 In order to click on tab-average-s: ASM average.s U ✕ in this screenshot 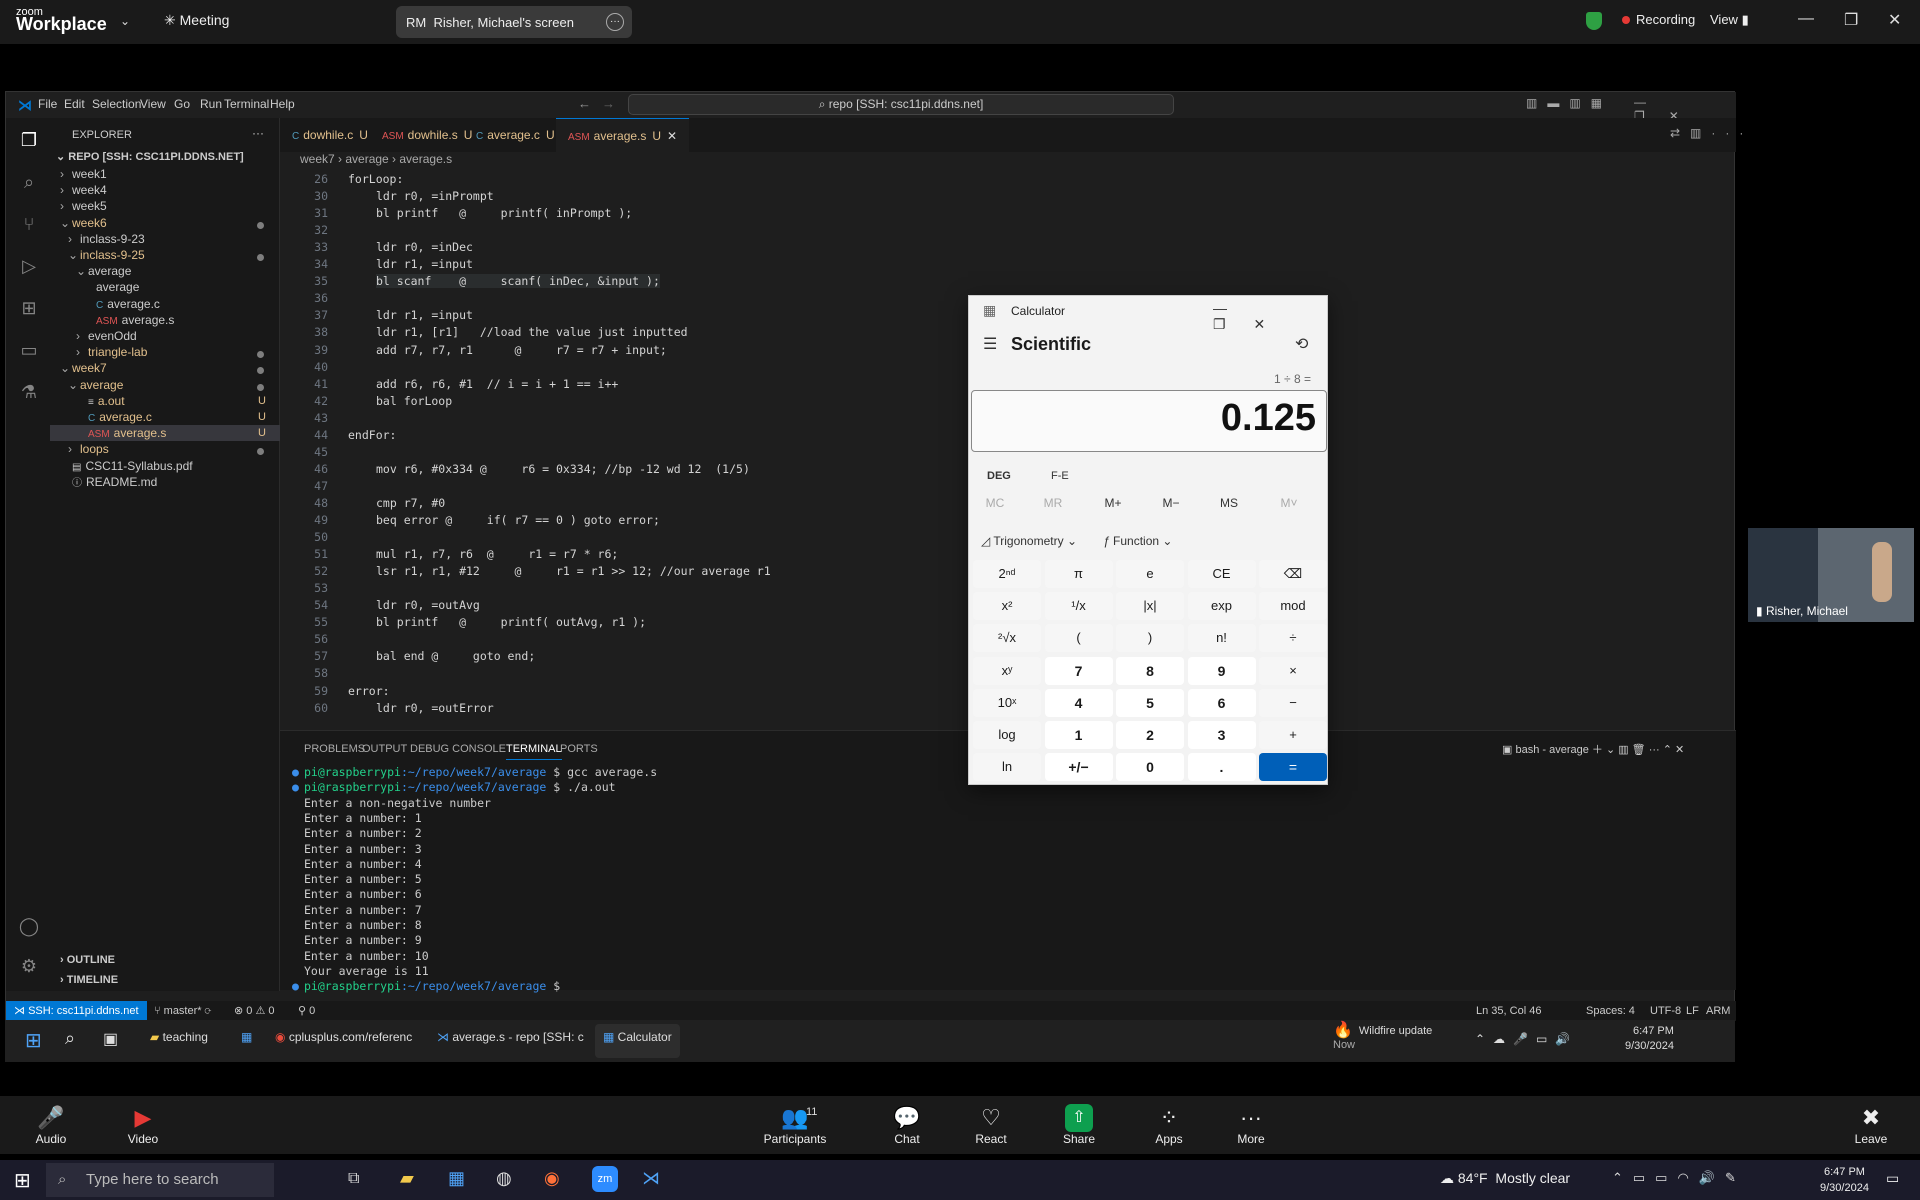, I will do `click(623, 135)`.